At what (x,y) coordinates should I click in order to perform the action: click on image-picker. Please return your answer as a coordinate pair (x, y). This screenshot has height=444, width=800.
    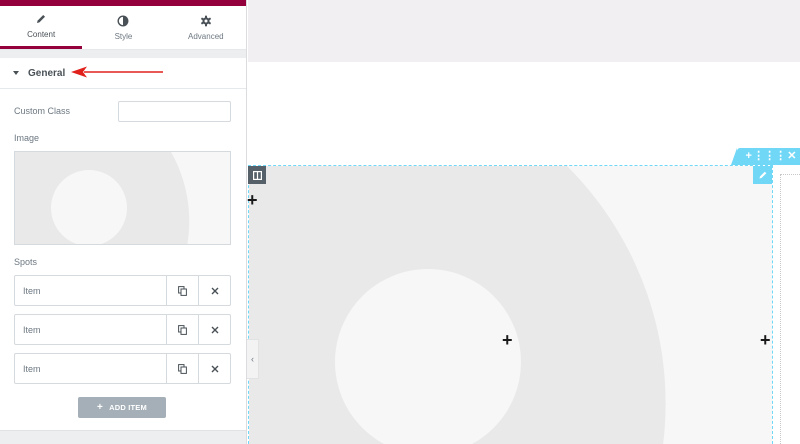
    Looking at the image, I should click on (122, 198).